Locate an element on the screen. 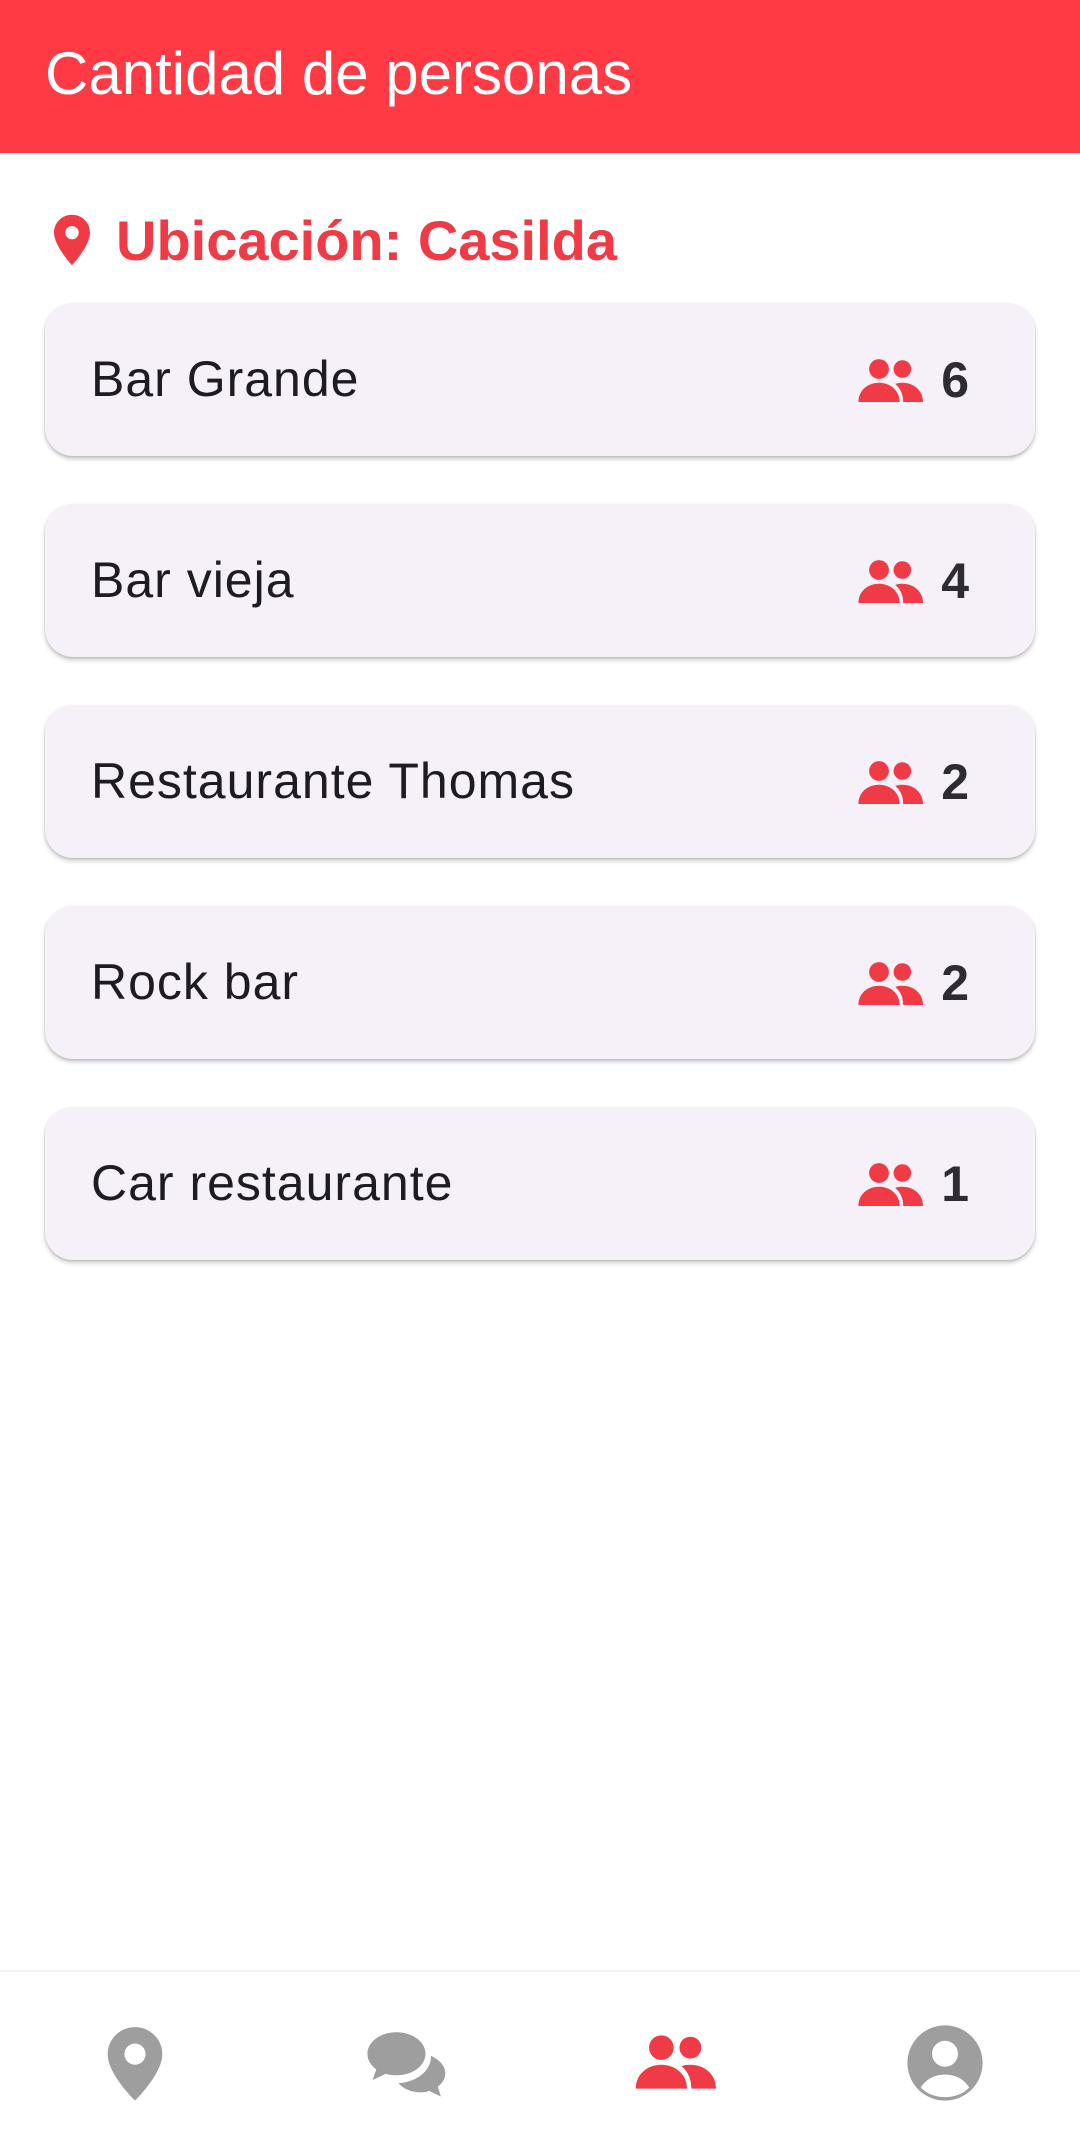  bottom-navigation is located at coordinates (540, 2060).